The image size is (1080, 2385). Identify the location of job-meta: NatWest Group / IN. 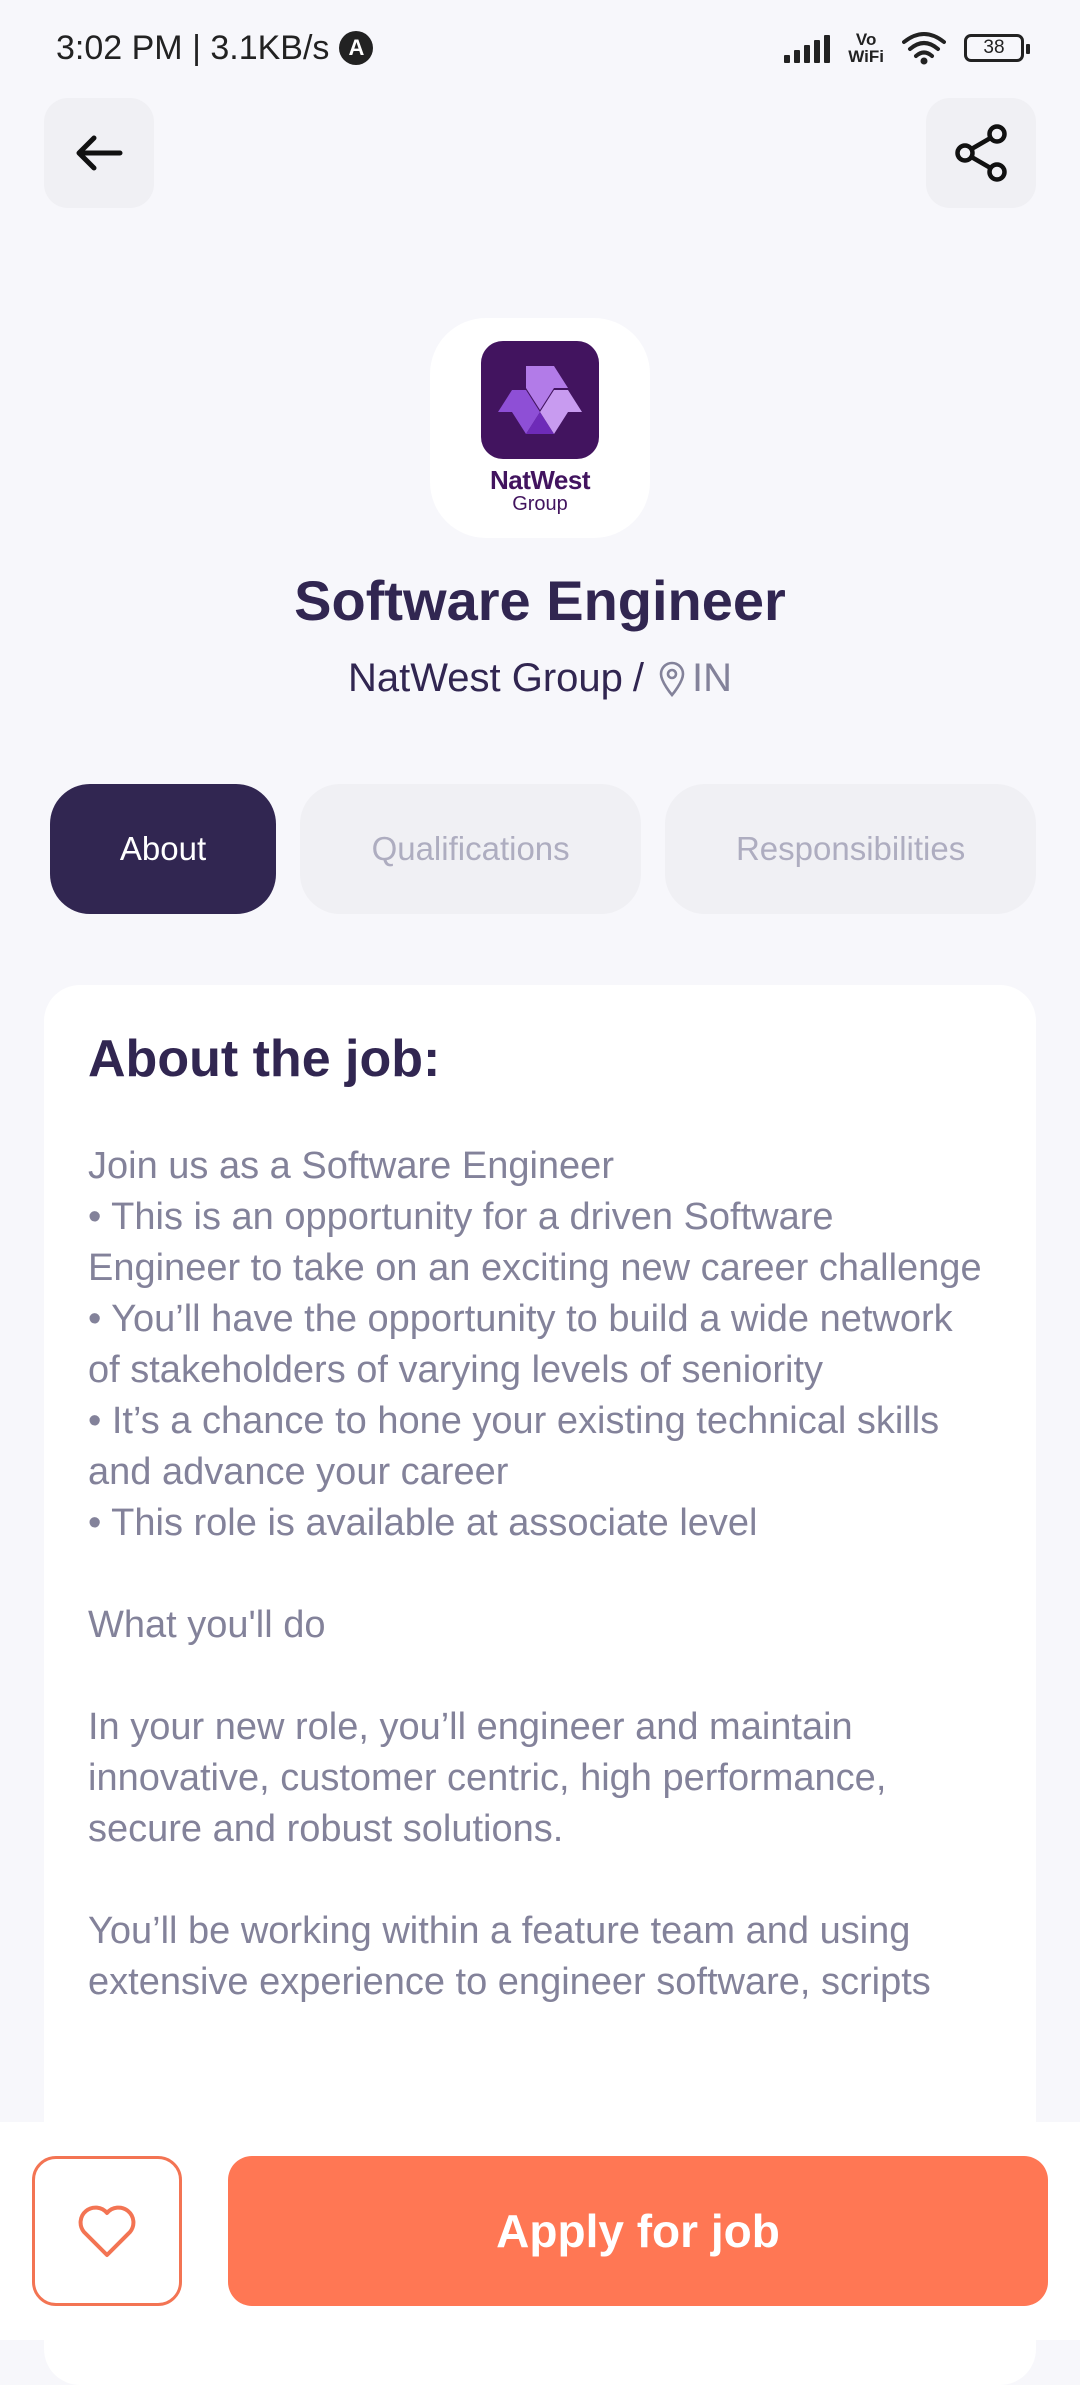
(540, 678).